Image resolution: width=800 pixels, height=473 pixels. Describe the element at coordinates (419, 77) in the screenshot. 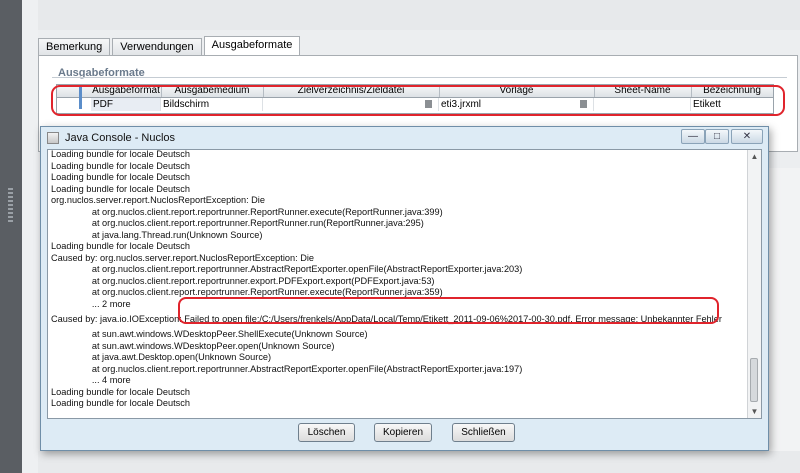

I see `section-divider` at that location.